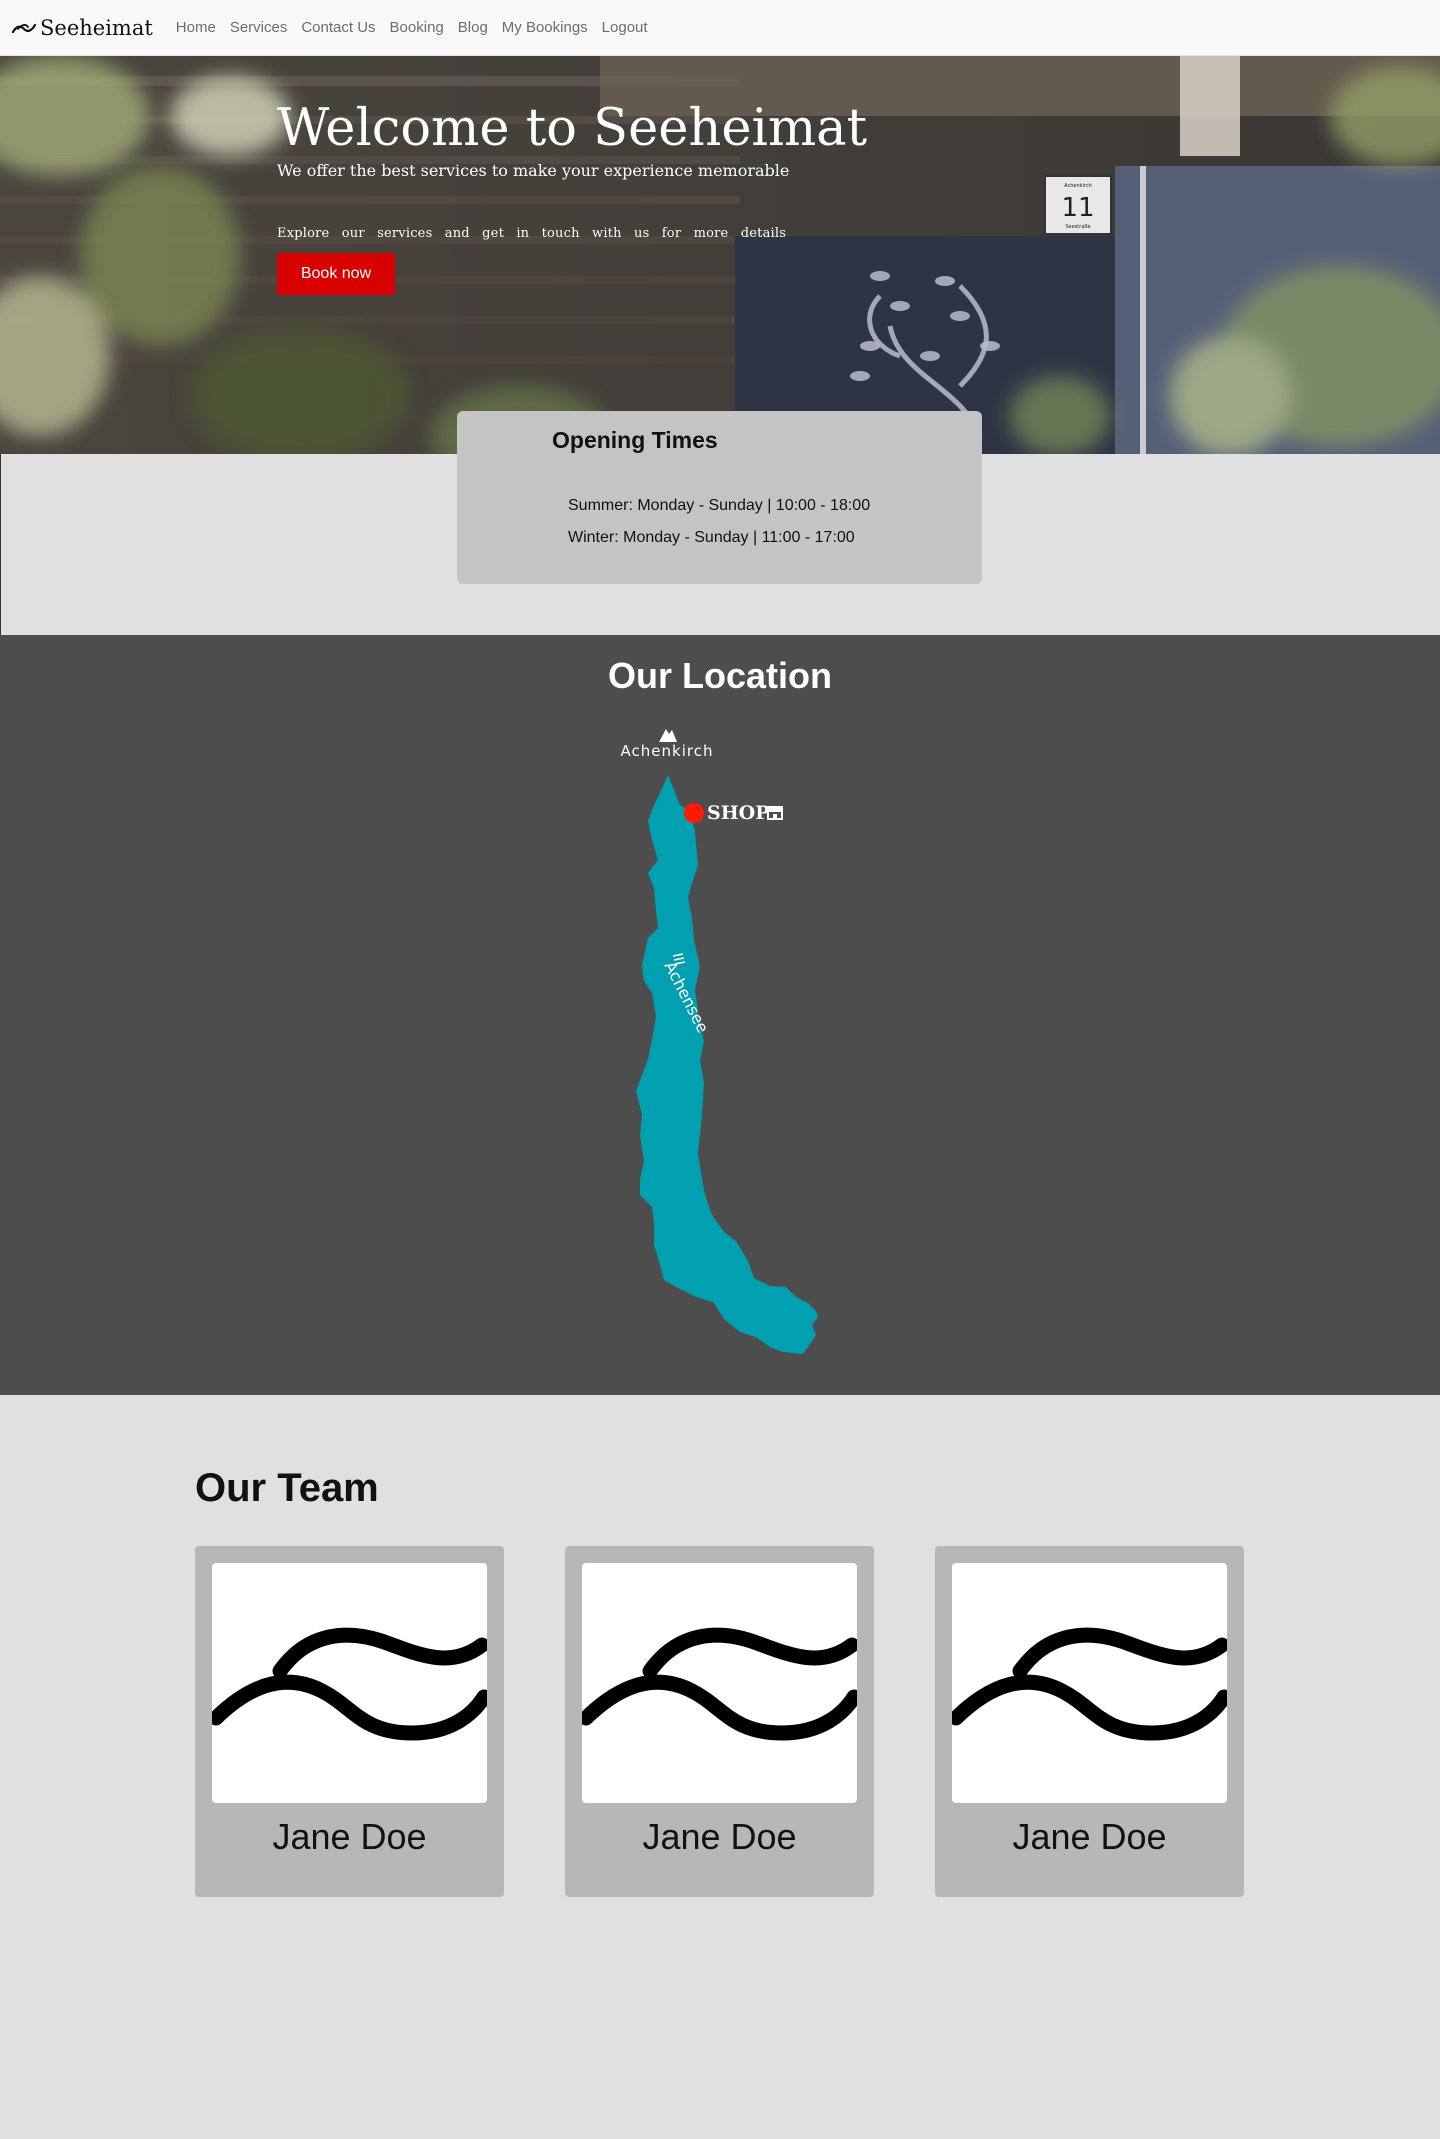 The image size is (1440, 2139). Describe the element at coordinates (1077, 227) in the screenshot. I see `street-sign-name: Seestraße` at that location.